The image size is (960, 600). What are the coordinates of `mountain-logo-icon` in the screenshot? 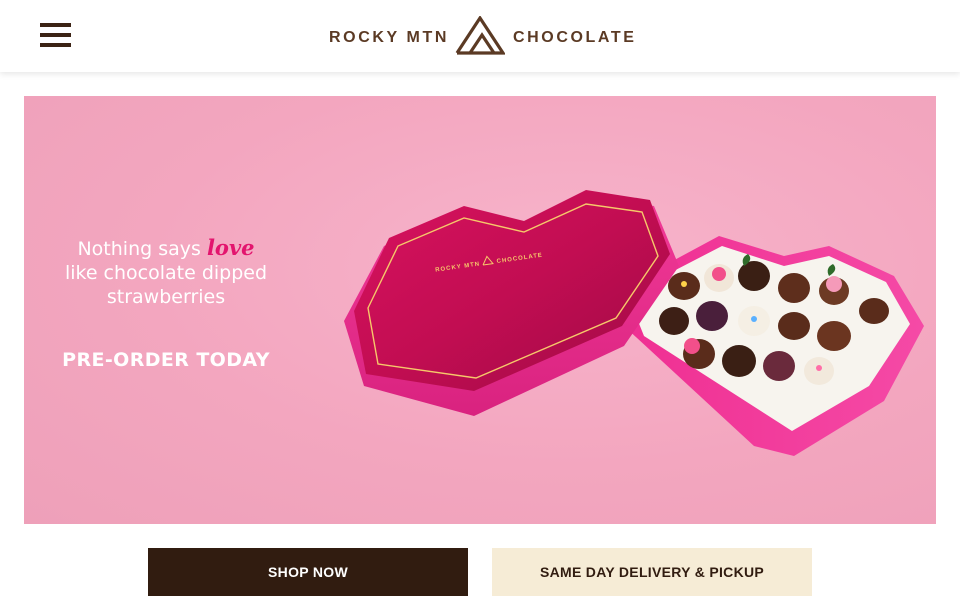 It's located at (480, 35).